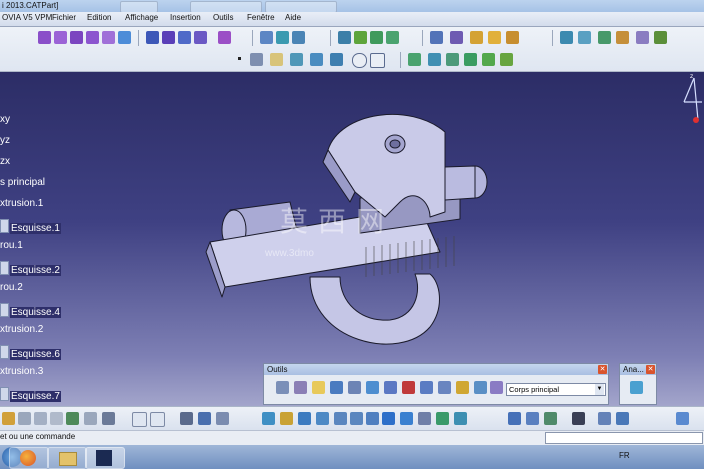 Image resolution: width=704 pixels, height=469 pixels. What do you see at coordinates (276, 59) in the screenshot?
I see `plane-tool-icon` at bounding box center [276, 59].